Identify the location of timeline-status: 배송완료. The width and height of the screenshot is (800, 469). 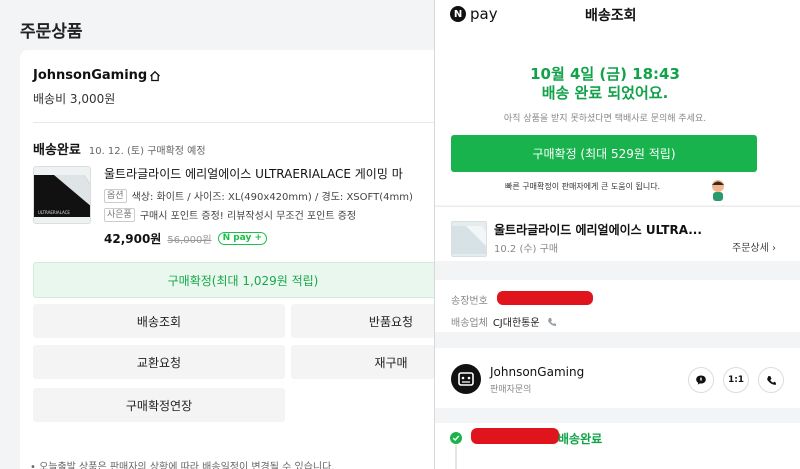
(580, 439).